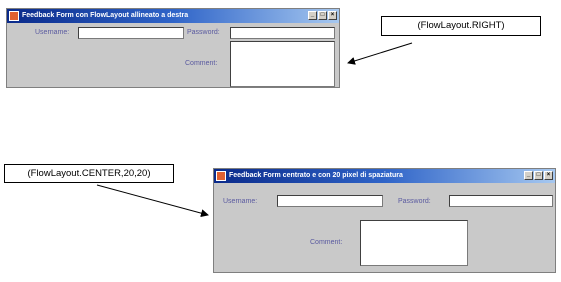  Describe the element at coordinates (152, 201) in the screenshot. I see `arrow-center` at that location.